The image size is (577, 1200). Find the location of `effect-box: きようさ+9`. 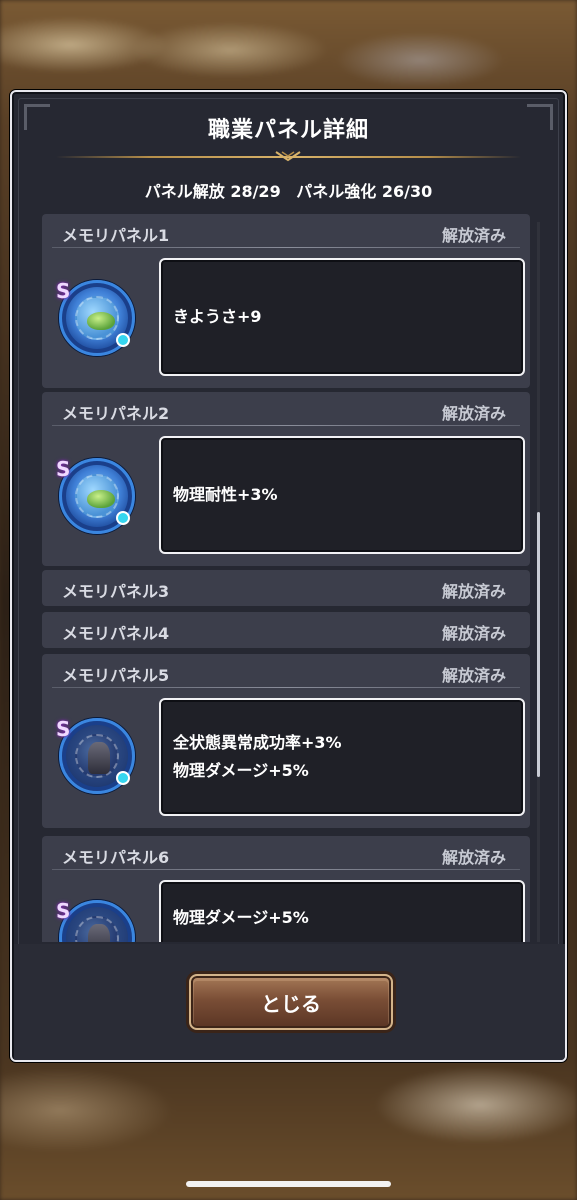

effect-box: きようさ+9 is located at coordinates (342, 317).